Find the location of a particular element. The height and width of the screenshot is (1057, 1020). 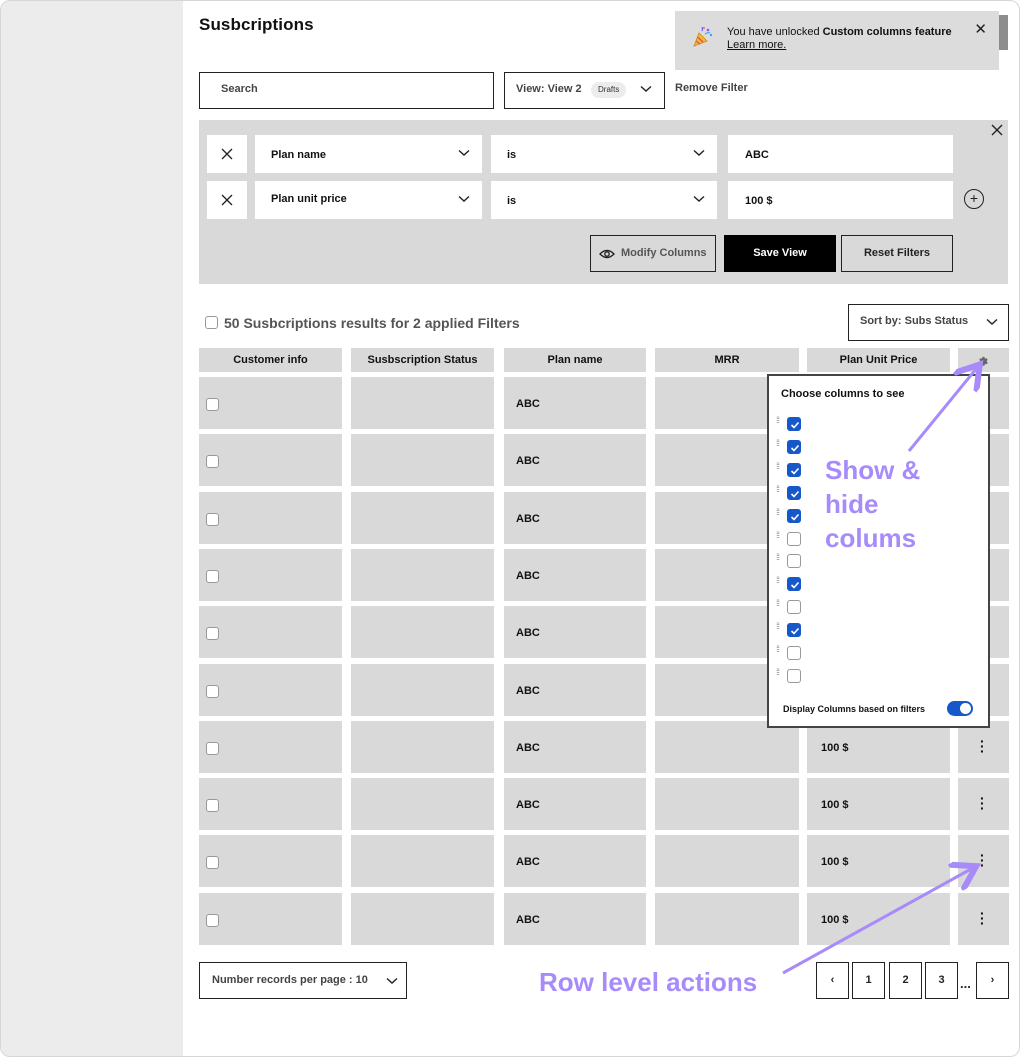

page-button: 2 is located at coordinates (905, 980).